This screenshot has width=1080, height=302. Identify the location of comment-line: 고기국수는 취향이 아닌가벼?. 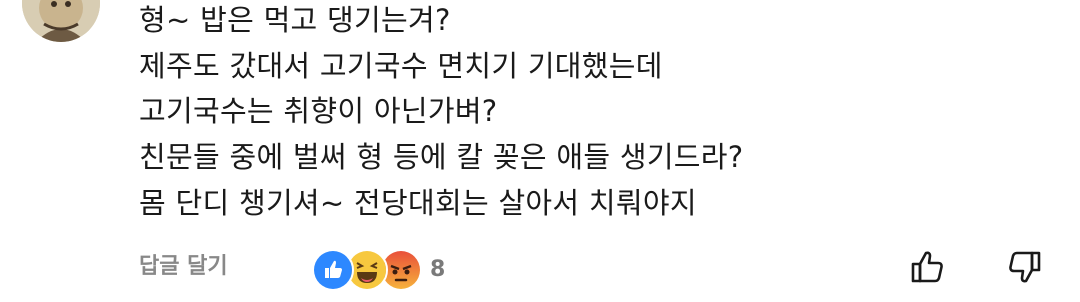
(318, 111).